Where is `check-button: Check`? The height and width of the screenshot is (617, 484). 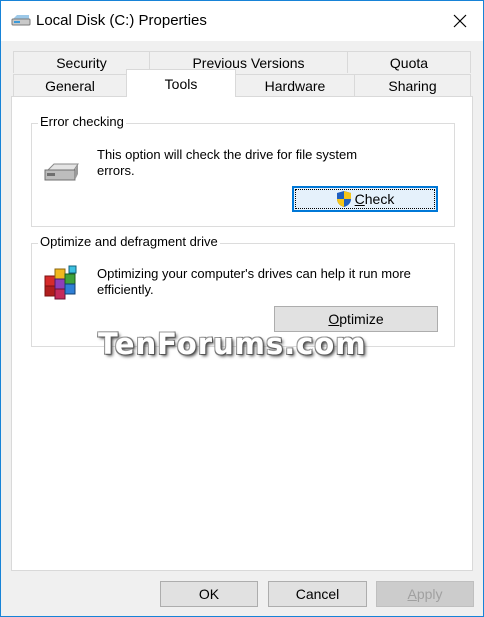
check-button: Check is located at coordinates (365, 199).